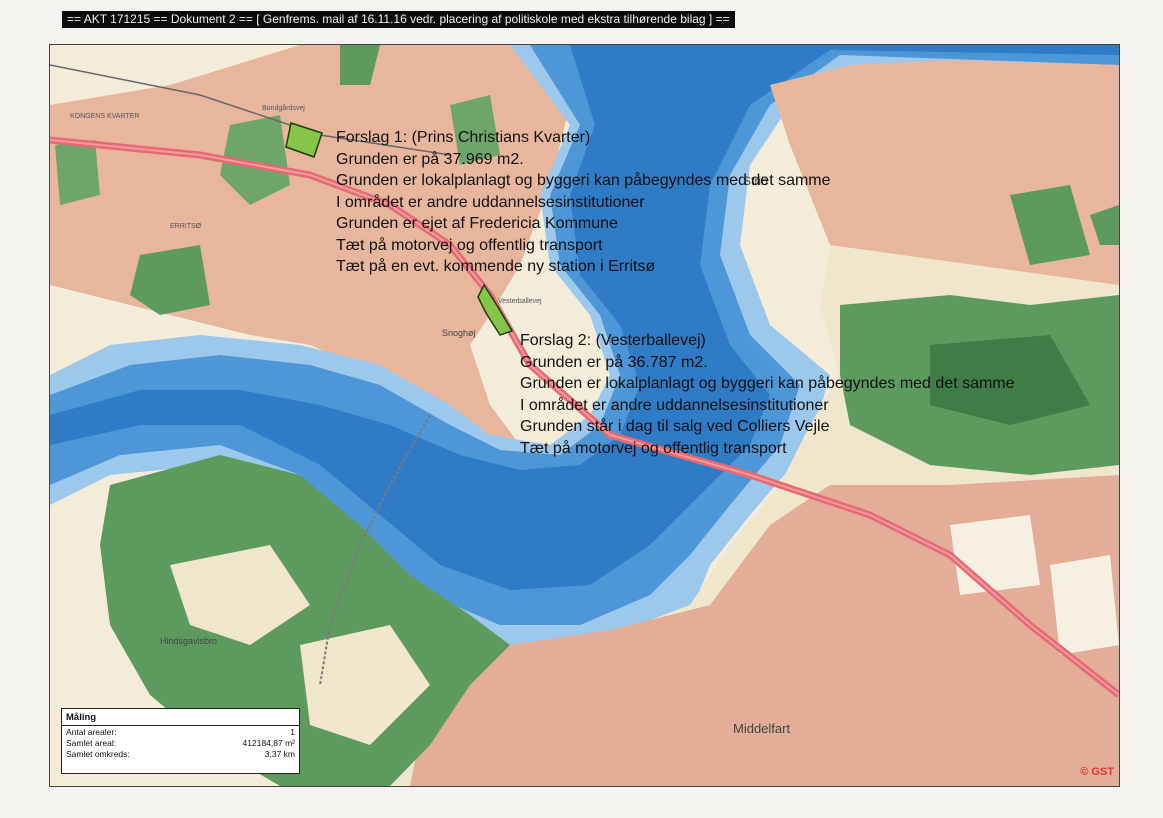  I want to click on place-middelfart: Middelfart, so click(762, 728).